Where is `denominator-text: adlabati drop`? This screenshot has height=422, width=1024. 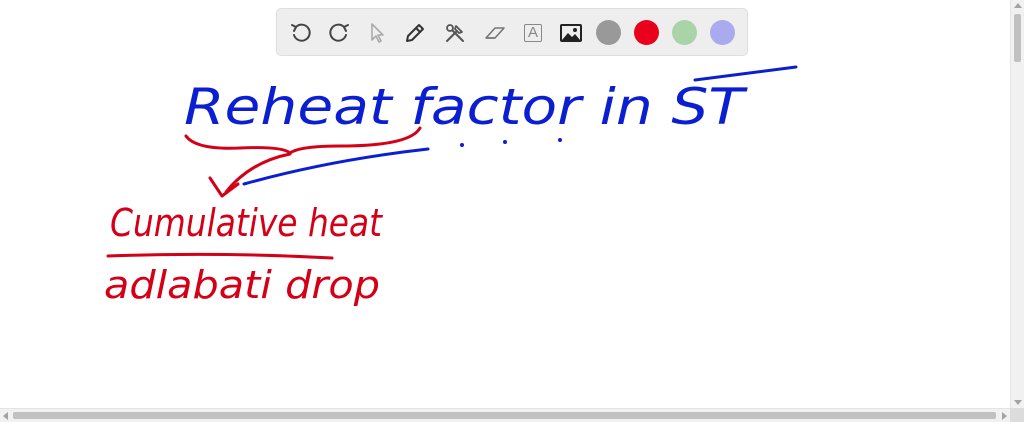
denominator-text: adlabati drop is located at coordinates (242, 285).